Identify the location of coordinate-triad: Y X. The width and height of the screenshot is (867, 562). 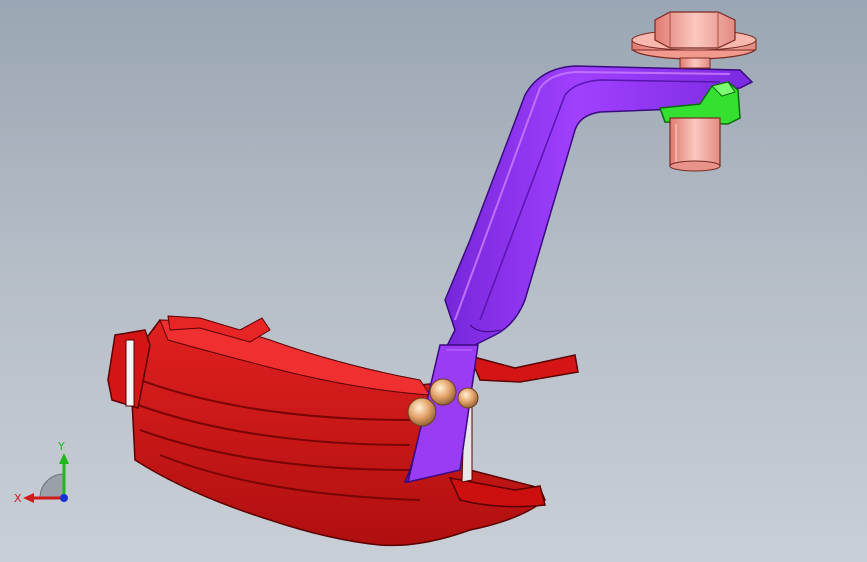
(41, 472).